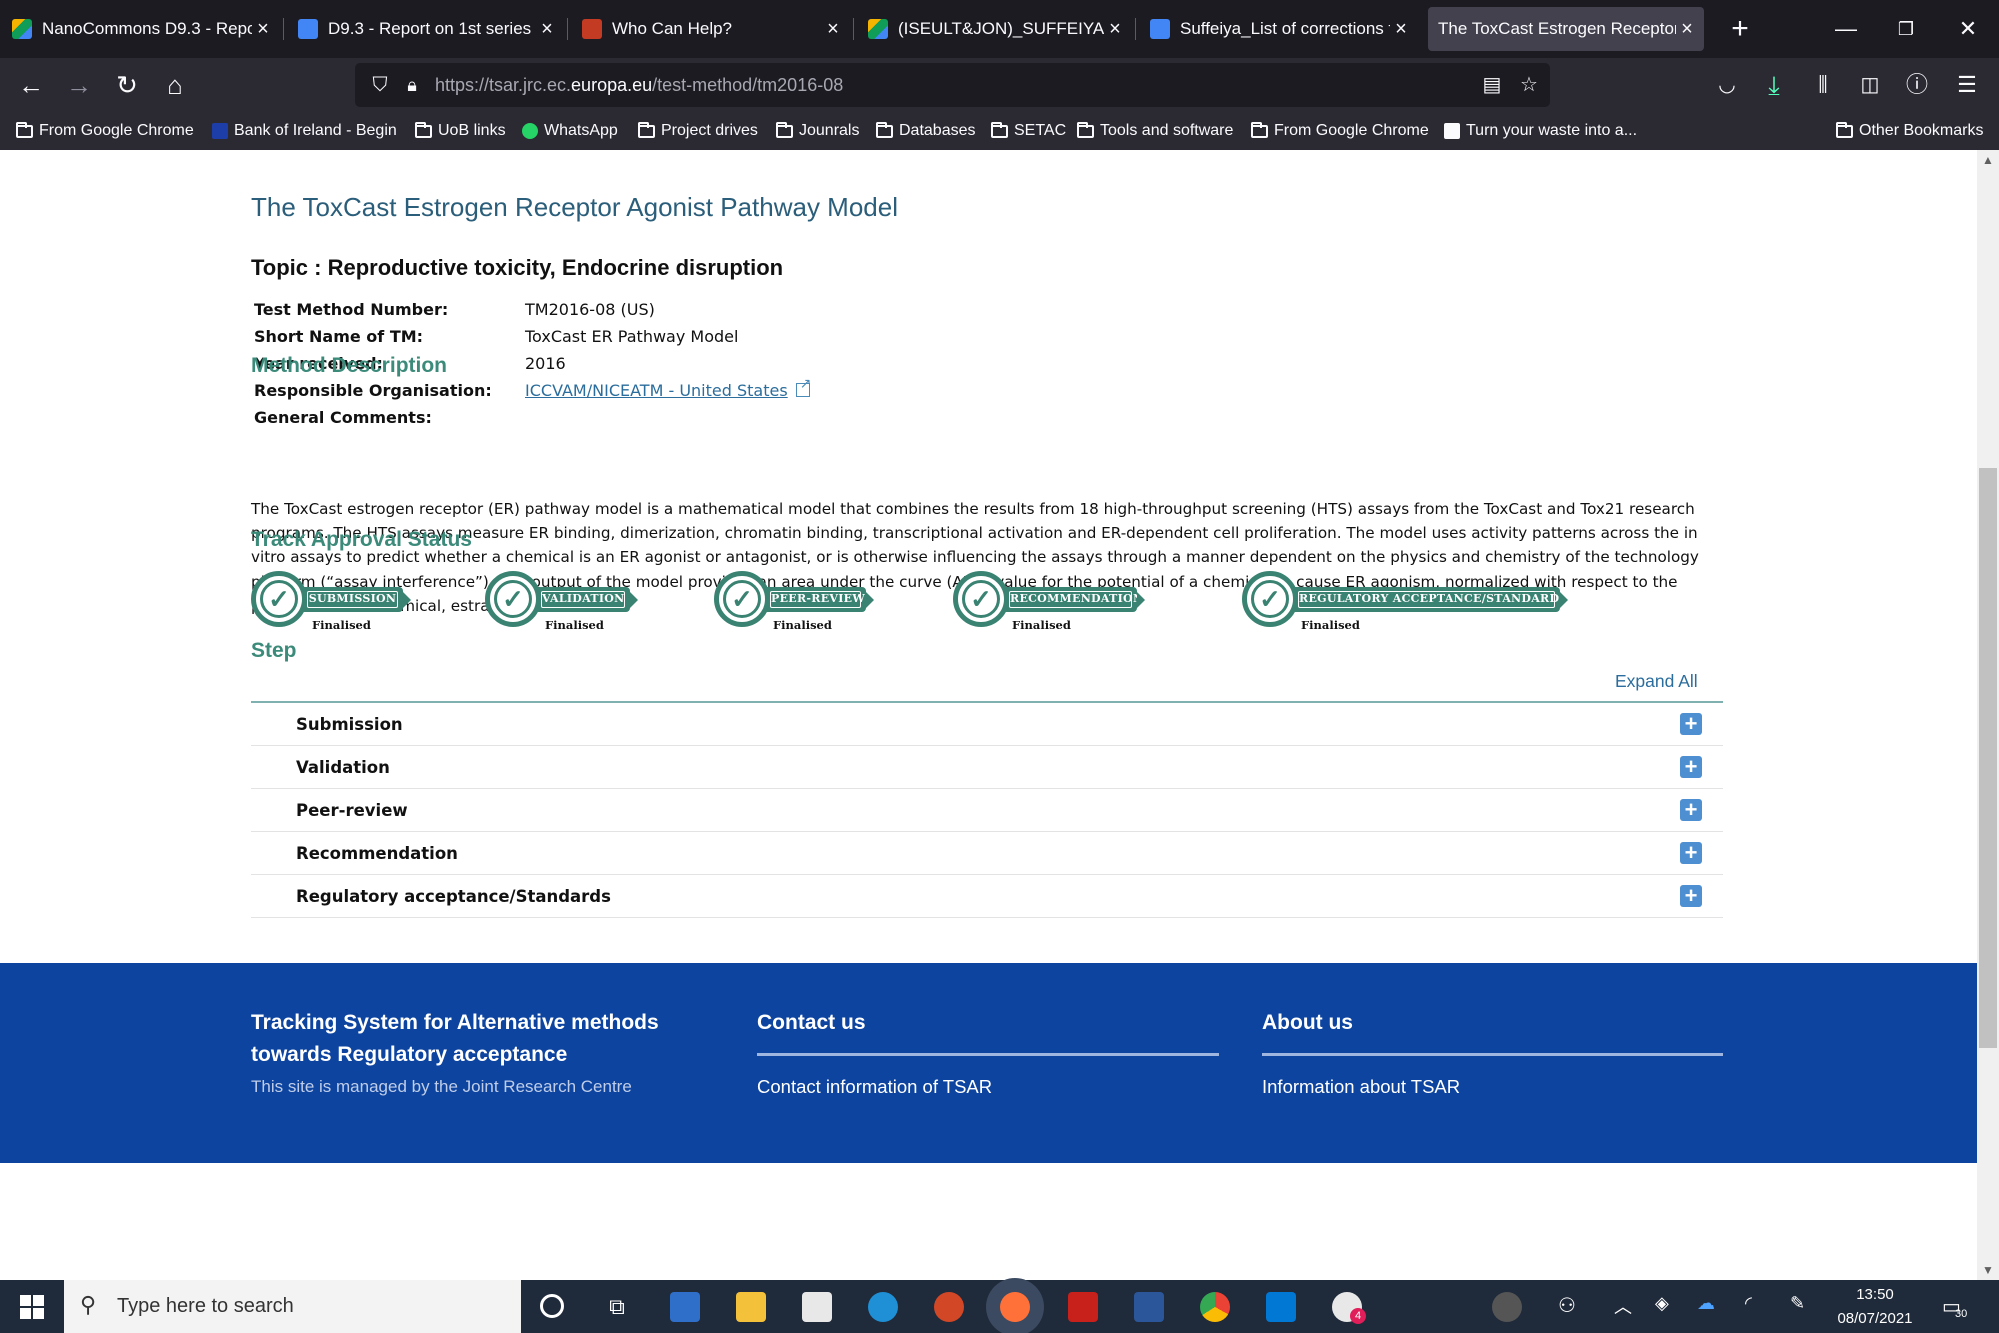 The width and height of the screenshot is (1999, 1333). I want to click on back-arrow-icon: ←, so click(31, 85).